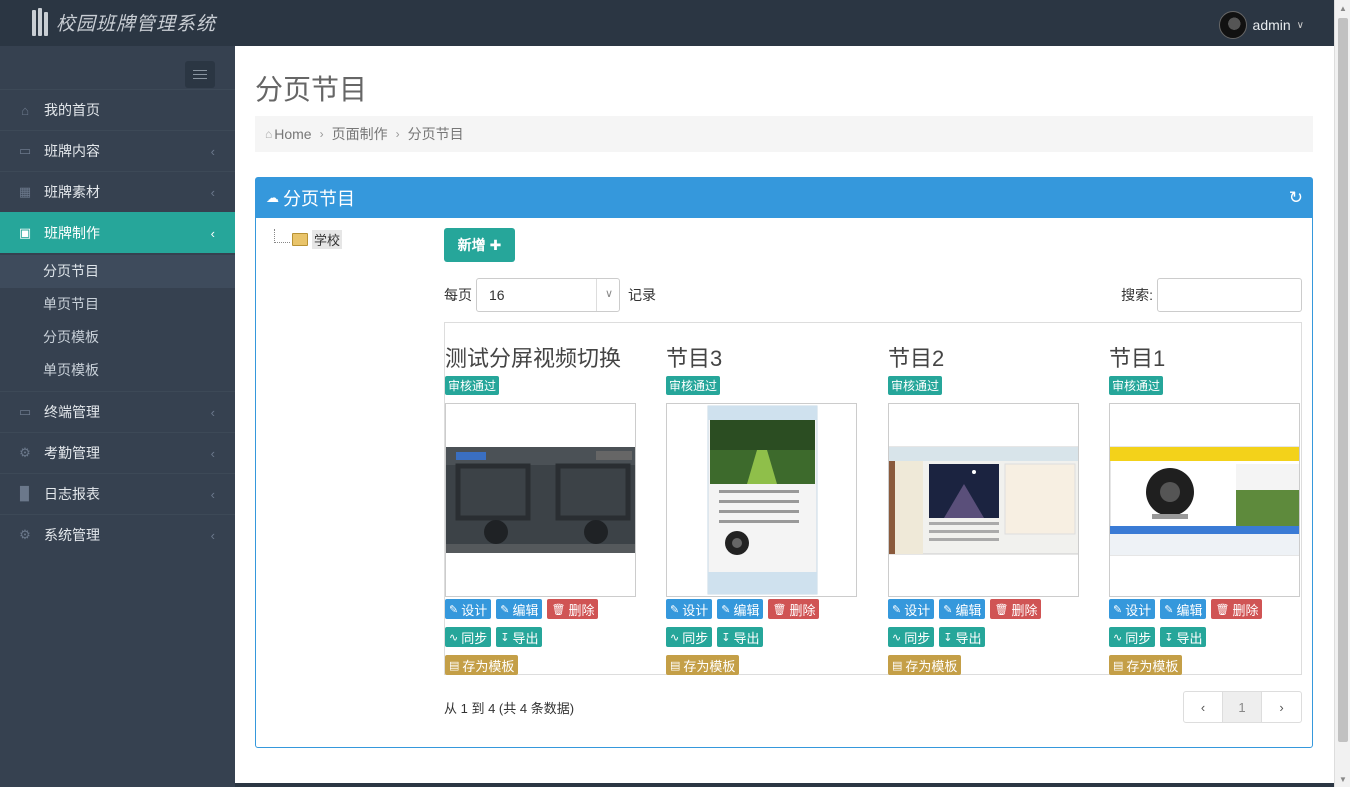 Image resolution: width=1350 pixels, height=787 pixels. What do you see at coordinates (1138, 610) in the screenshot?
I see `design-label: 设计` at bounding box center [1138, 610].